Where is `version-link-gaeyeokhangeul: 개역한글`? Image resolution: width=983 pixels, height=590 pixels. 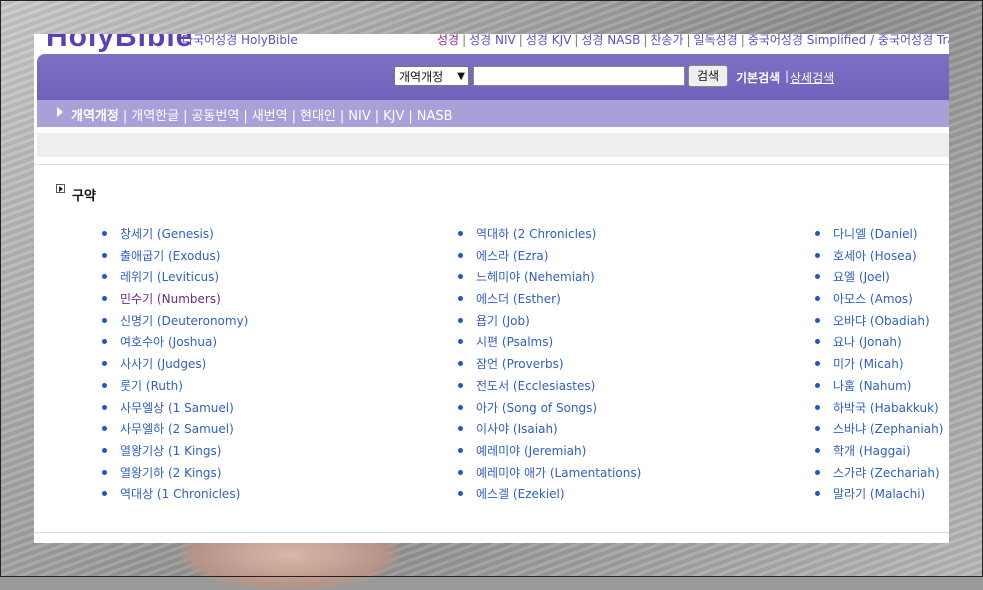 version-link-gaeyeokhangeul: 개역한글 is located at coordinates (155, 116).